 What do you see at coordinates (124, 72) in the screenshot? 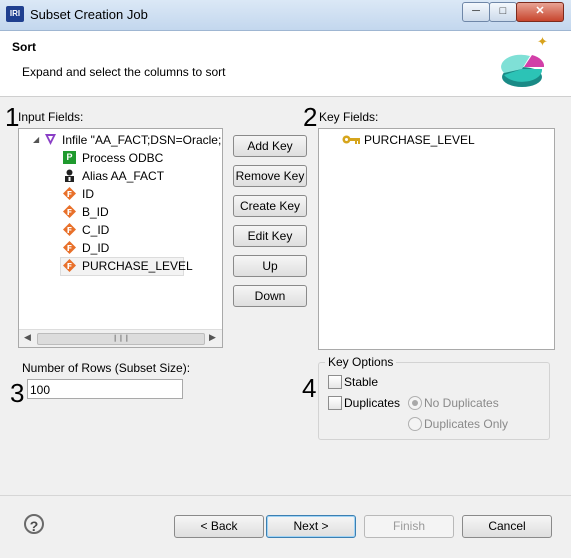
I see `page-description: Expand and select the columns to sort` at bounding box center [124, 72].